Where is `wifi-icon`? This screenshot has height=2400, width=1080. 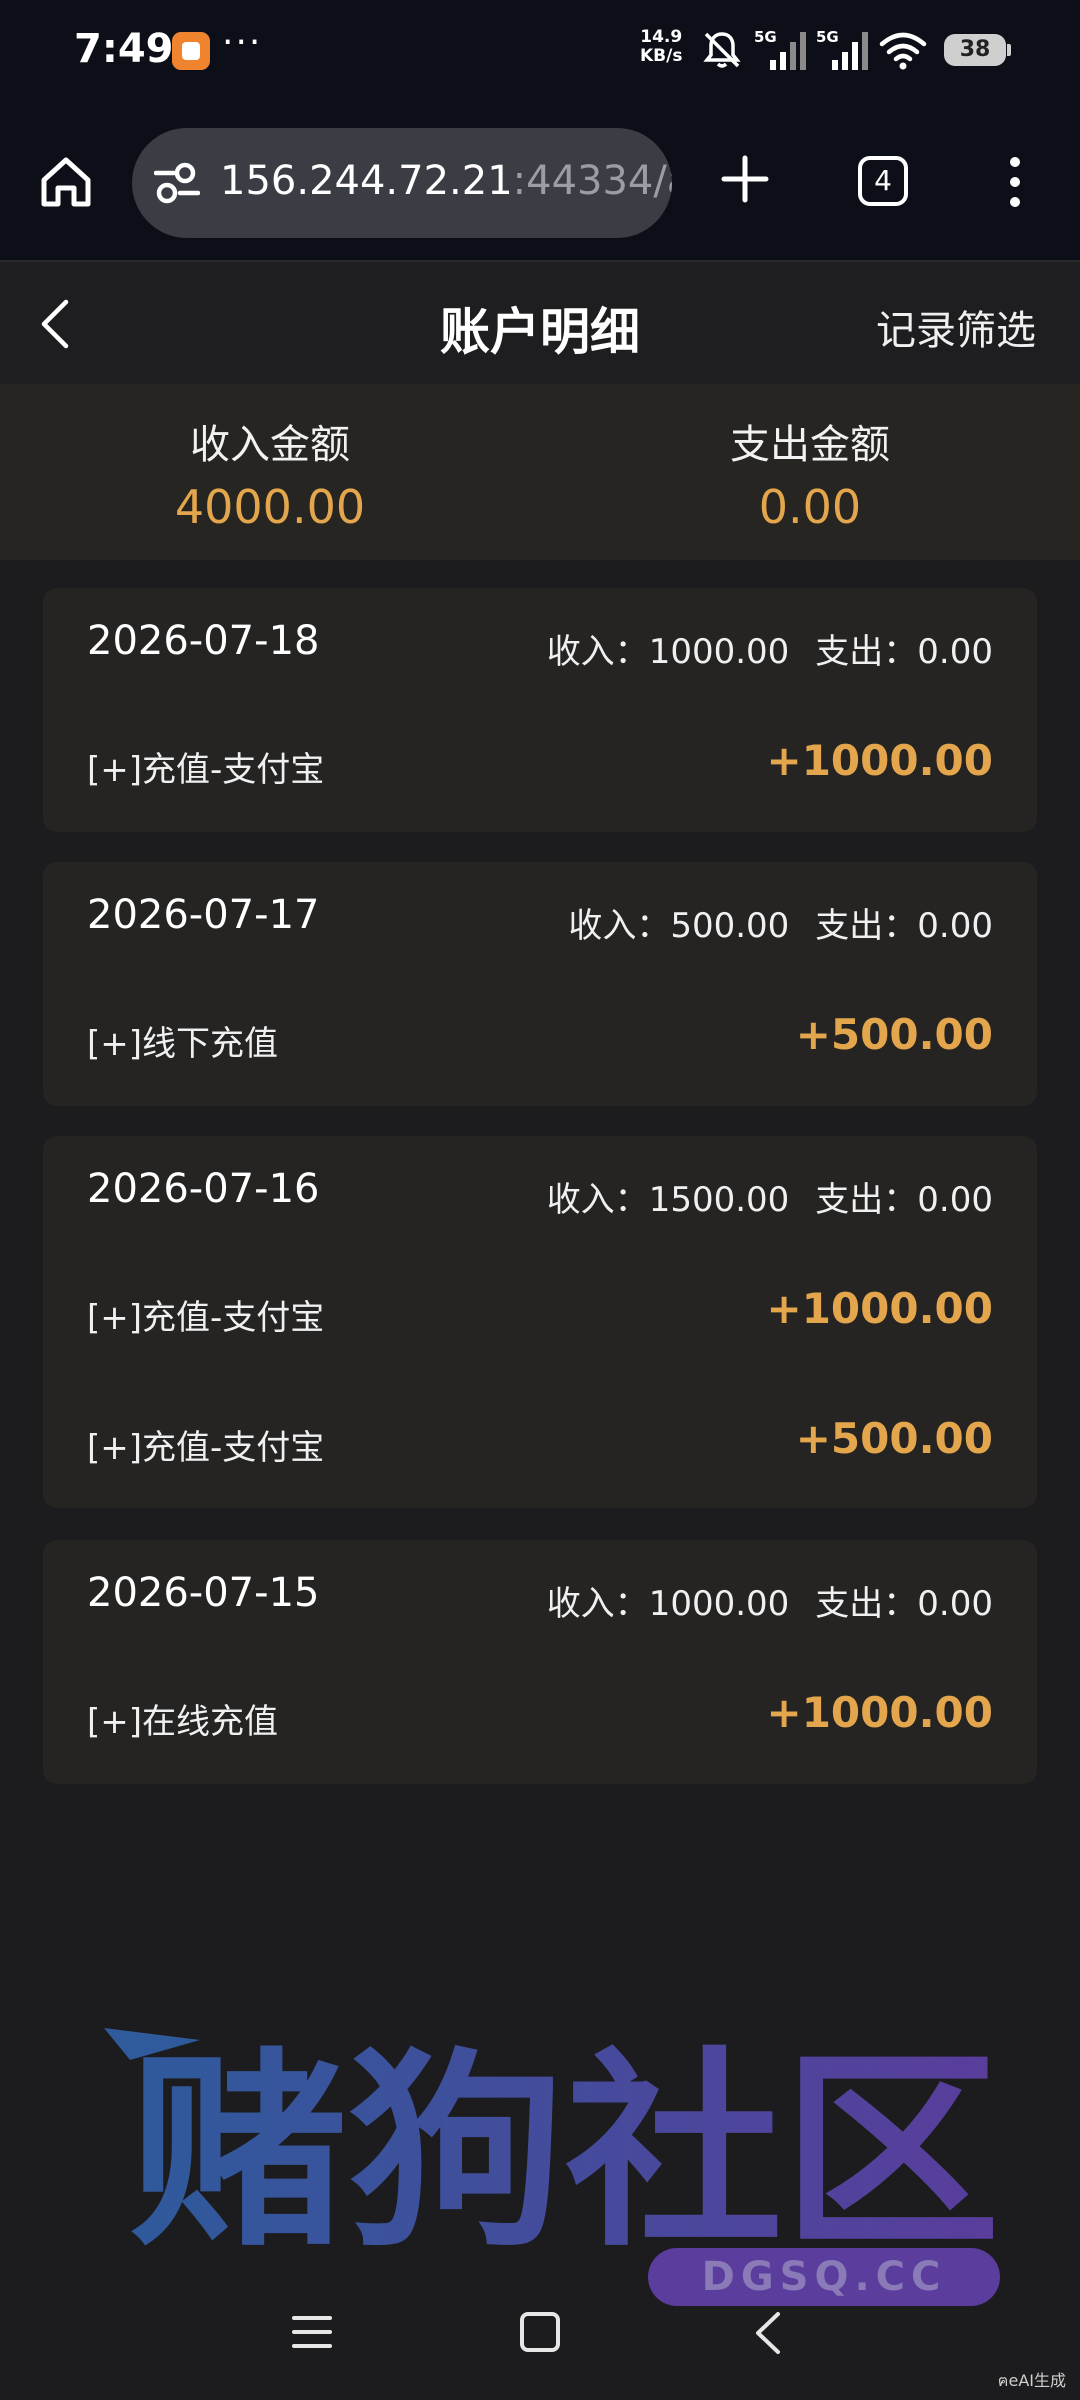 wifi-icon is located at coordinates (903, 51).